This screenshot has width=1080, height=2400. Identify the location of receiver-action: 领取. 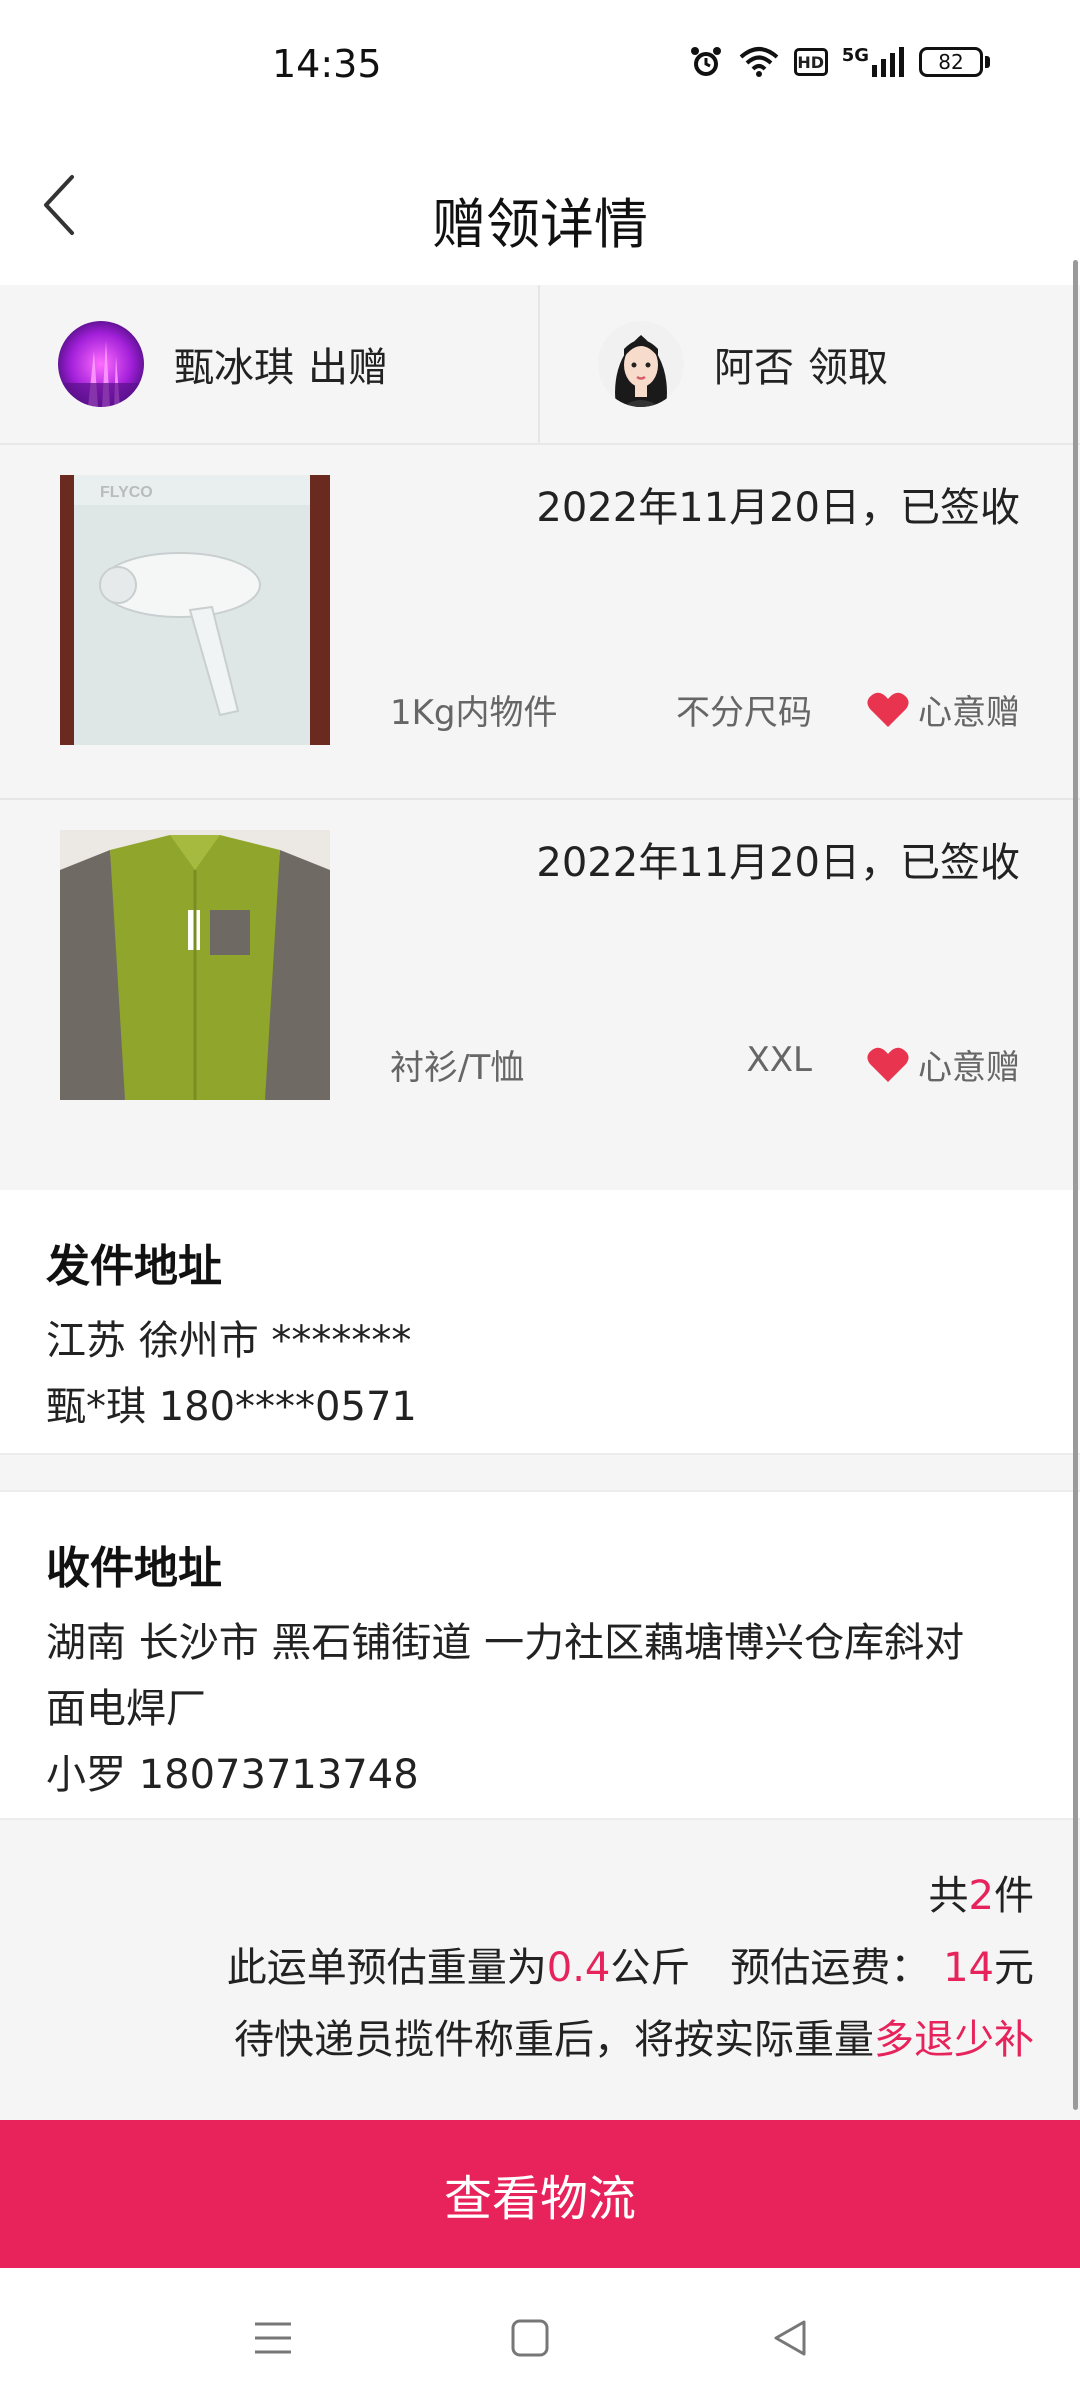
(848, 368).